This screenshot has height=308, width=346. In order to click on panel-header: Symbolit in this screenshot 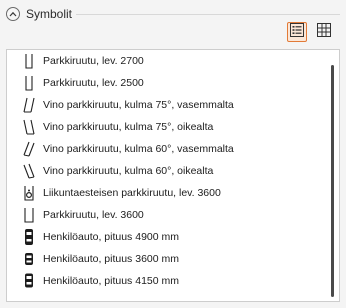, I will do `click(39, 14)`.